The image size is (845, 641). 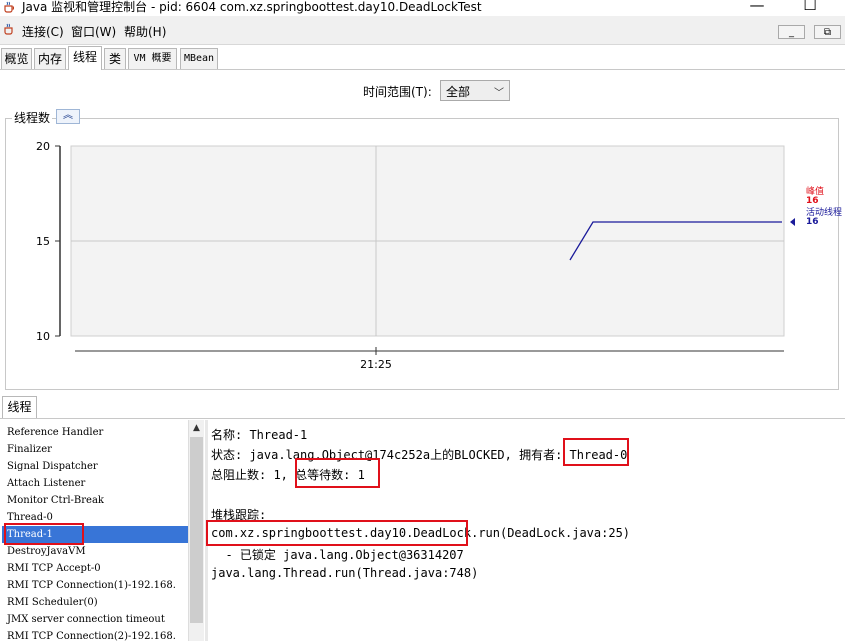 I want to click on mdi-minimize-button: _, so click(x=791, y=32).